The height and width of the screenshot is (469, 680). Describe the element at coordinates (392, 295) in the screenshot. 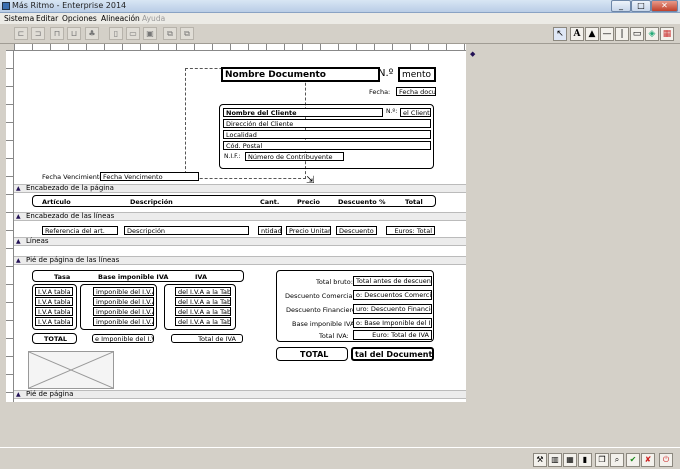

I see `dcom-field: o: Descuentos Comerciales` at that location.